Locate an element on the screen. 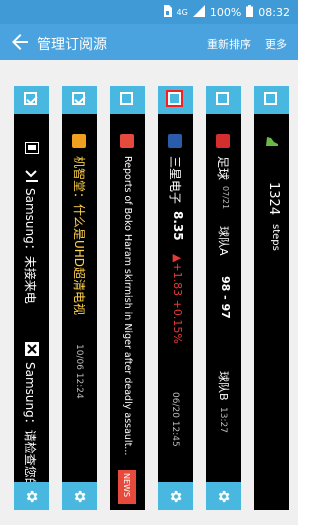  team-b: 球队B is located at coordinates (223, 386).